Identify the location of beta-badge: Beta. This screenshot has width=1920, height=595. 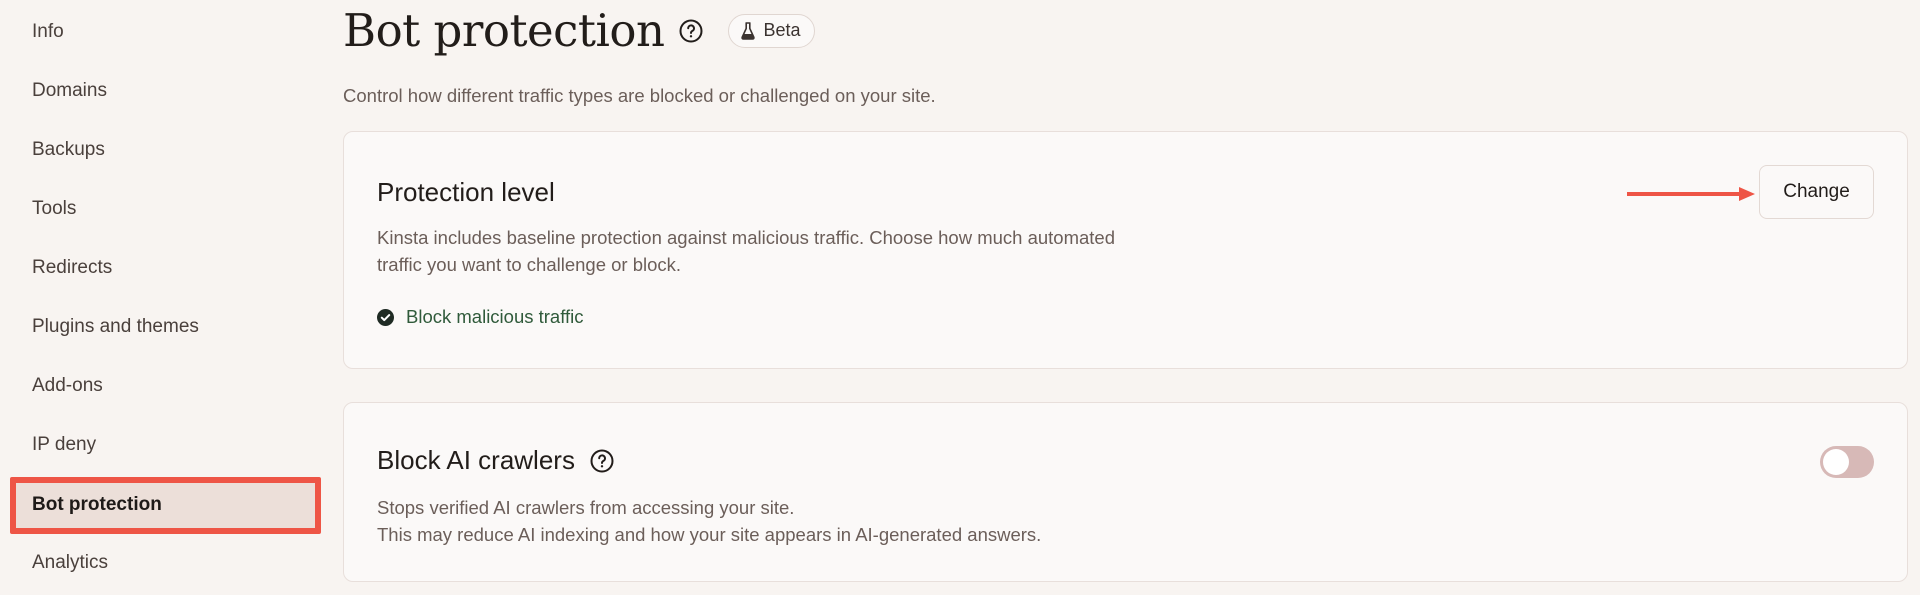
(772, 30).